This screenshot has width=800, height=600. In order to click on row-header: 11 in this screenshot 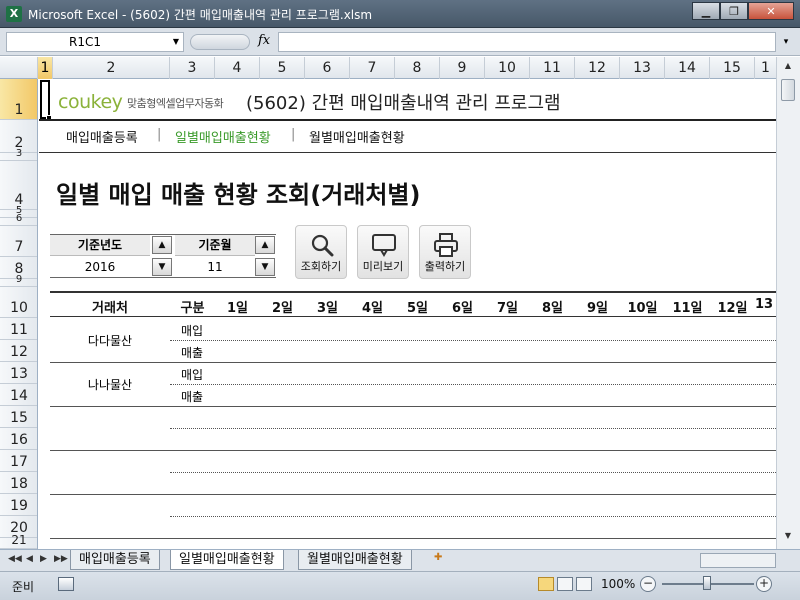, I will do `click(18, 329)`.